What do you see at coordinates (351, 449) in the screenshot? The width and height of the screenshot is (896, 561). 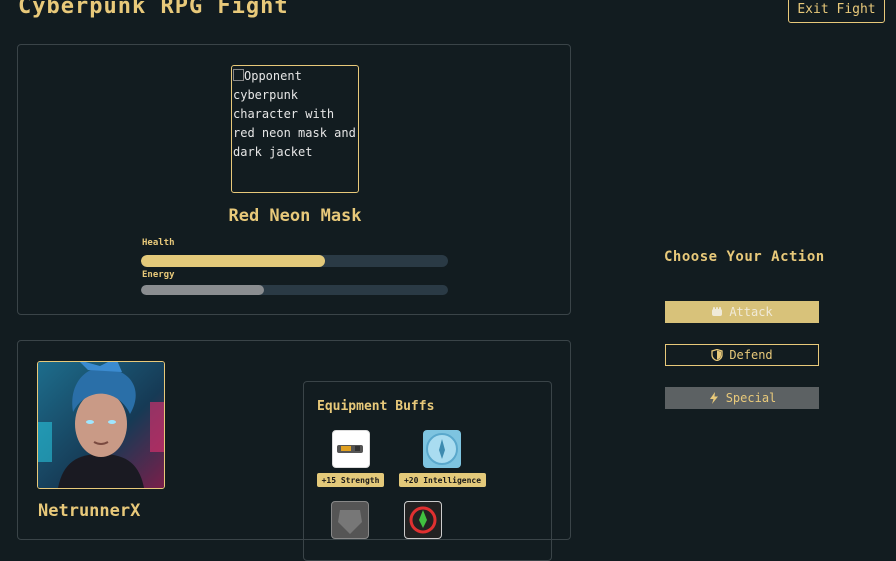 I see `cyber-arm-icon` at bounding box center [351, 449].